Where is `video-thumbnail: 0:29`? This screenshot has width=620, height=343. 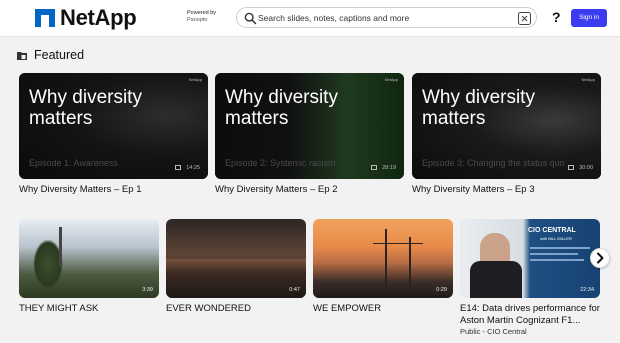 video-thumbnail: 0:29 is located at coordinates (383, 258).